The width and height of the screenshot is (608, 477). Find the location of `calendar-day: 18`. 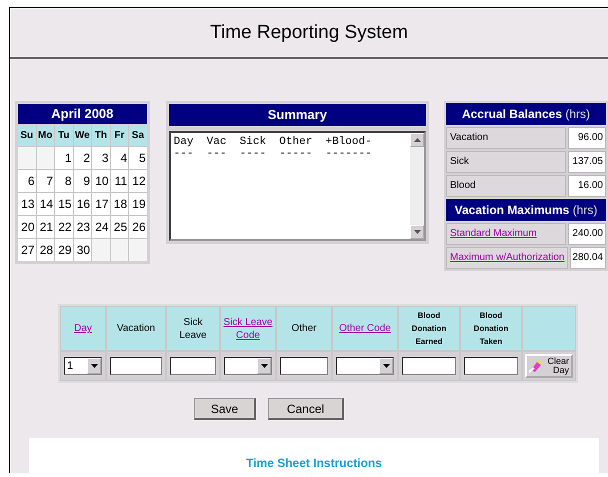

calendar-day: 18 is located at coordinates (119, 204).